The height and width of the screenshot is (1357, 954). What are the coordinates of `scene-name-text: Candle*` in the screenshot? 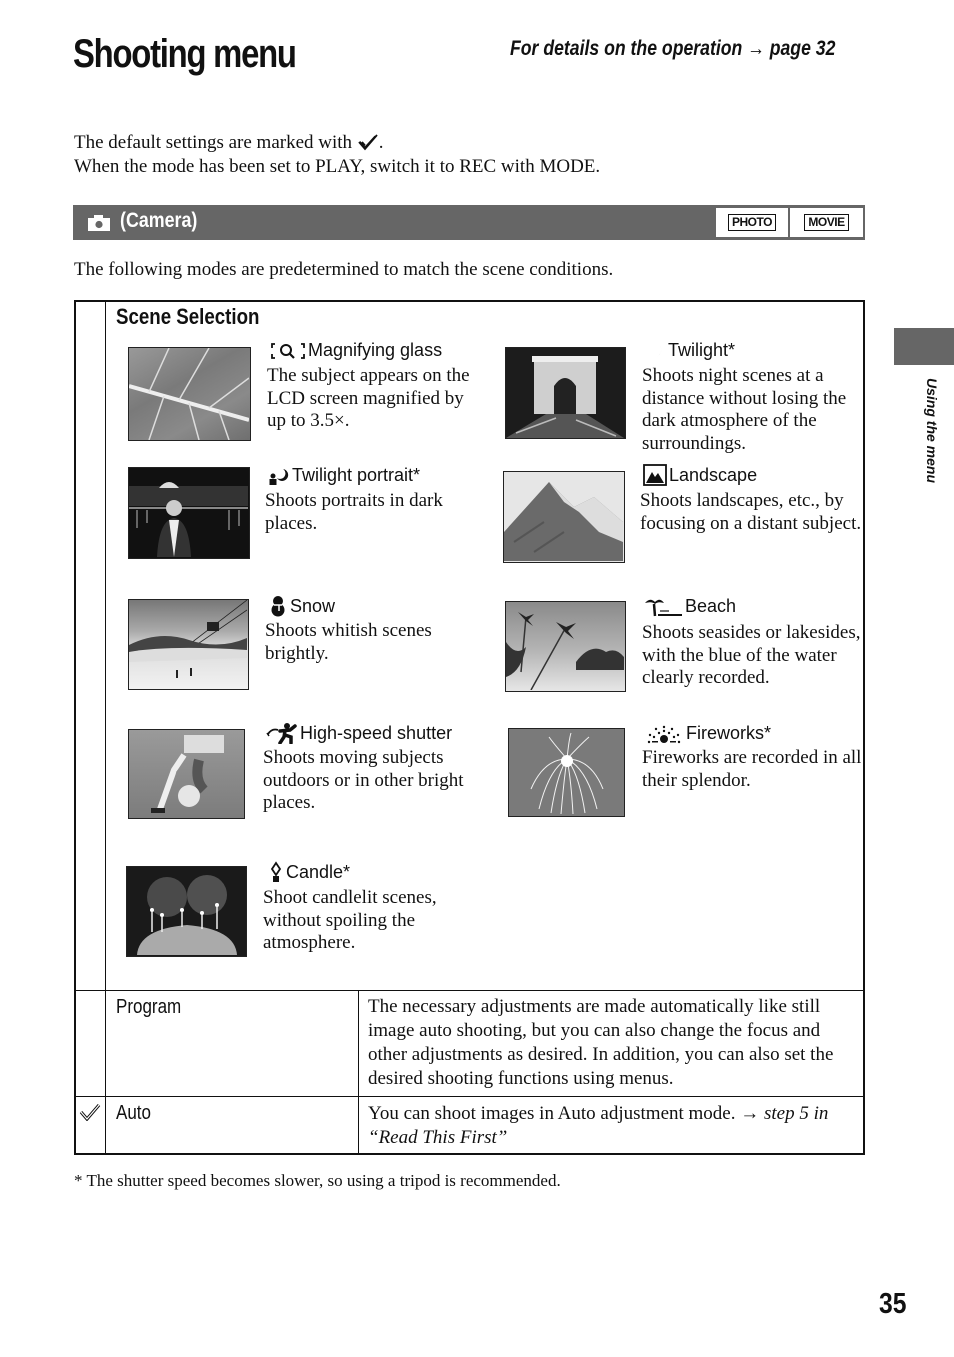 It's located at (318, 871).